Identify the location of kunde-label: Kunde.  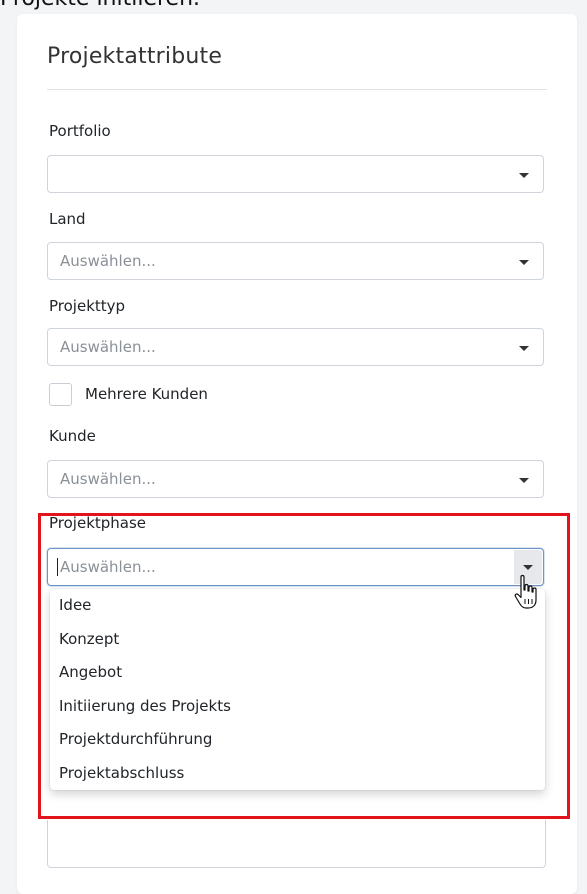
(72, 436).